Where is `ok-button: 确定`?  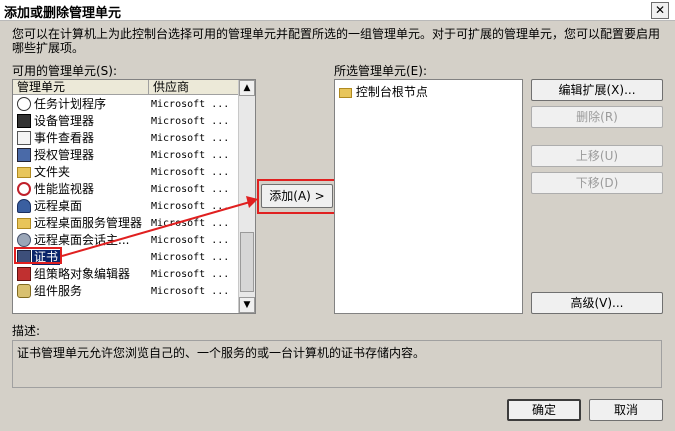
ok-button: 确定 is located at coordinates (544, 410).